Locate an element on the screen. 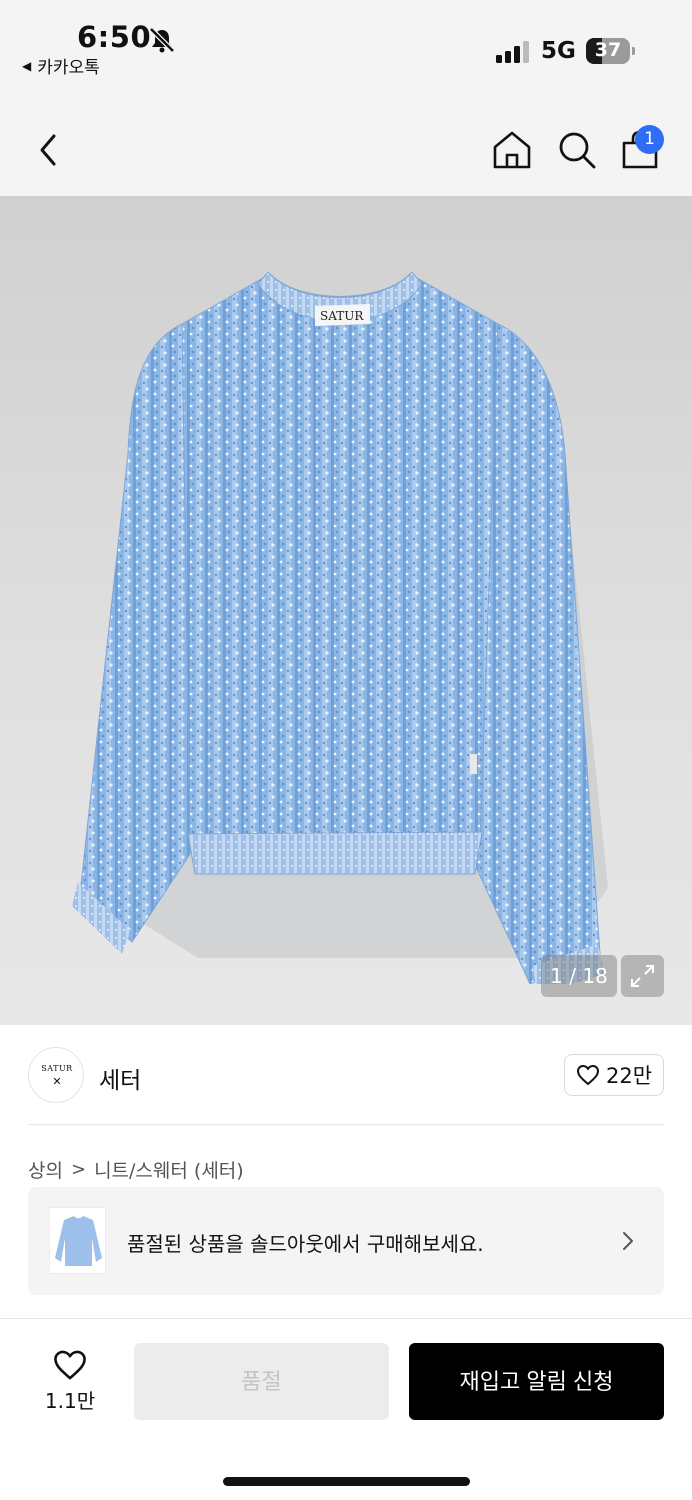  expand-icon is located at coordinates (642, 976).